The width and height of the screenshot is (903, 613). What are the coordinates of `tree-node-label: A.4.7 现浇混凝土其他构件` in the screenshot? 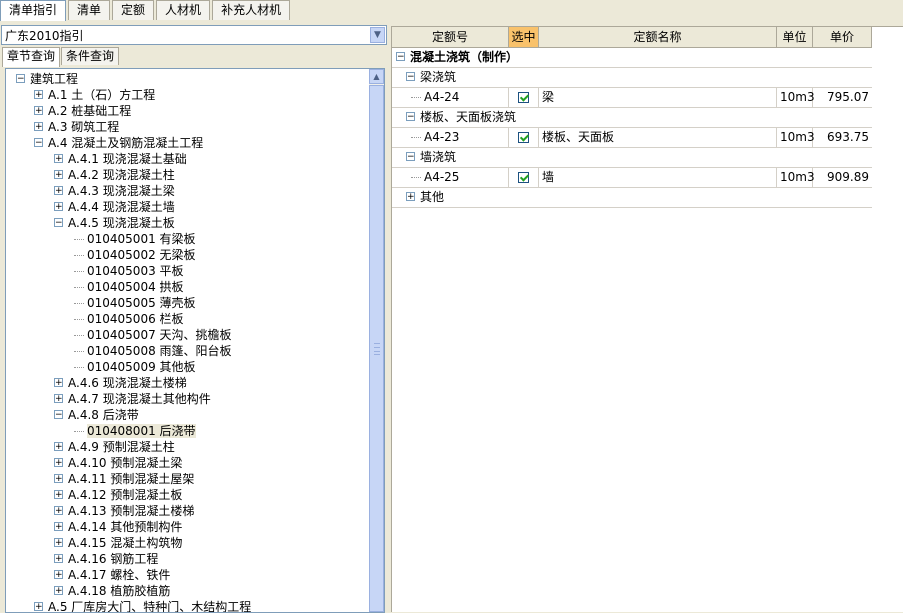 It's located at (139, 399).